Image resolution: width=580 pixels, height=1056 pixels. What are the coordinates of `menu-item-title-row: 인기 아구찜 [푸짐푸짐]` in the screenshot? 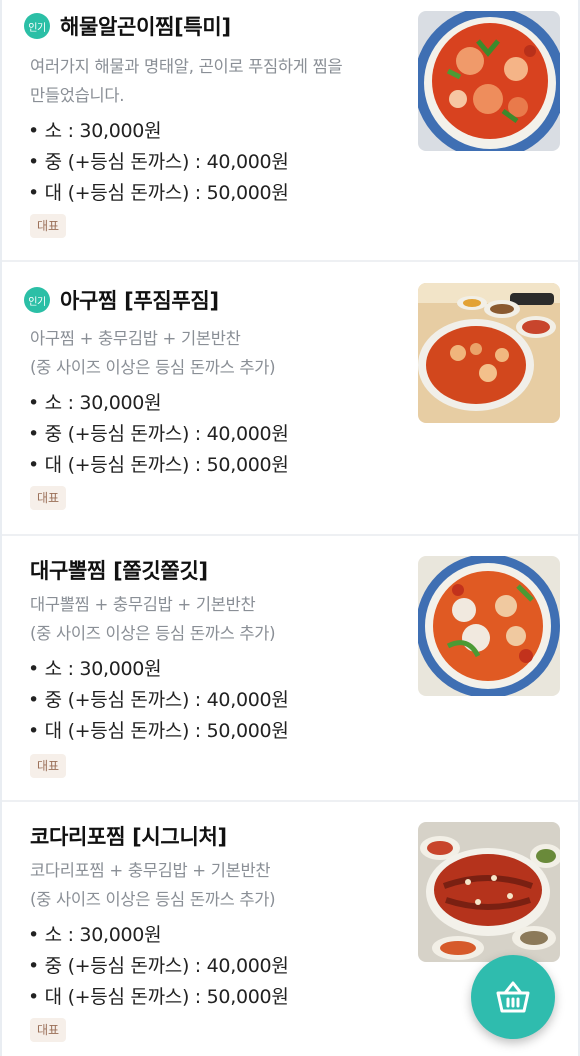 It's located at (121, 300).